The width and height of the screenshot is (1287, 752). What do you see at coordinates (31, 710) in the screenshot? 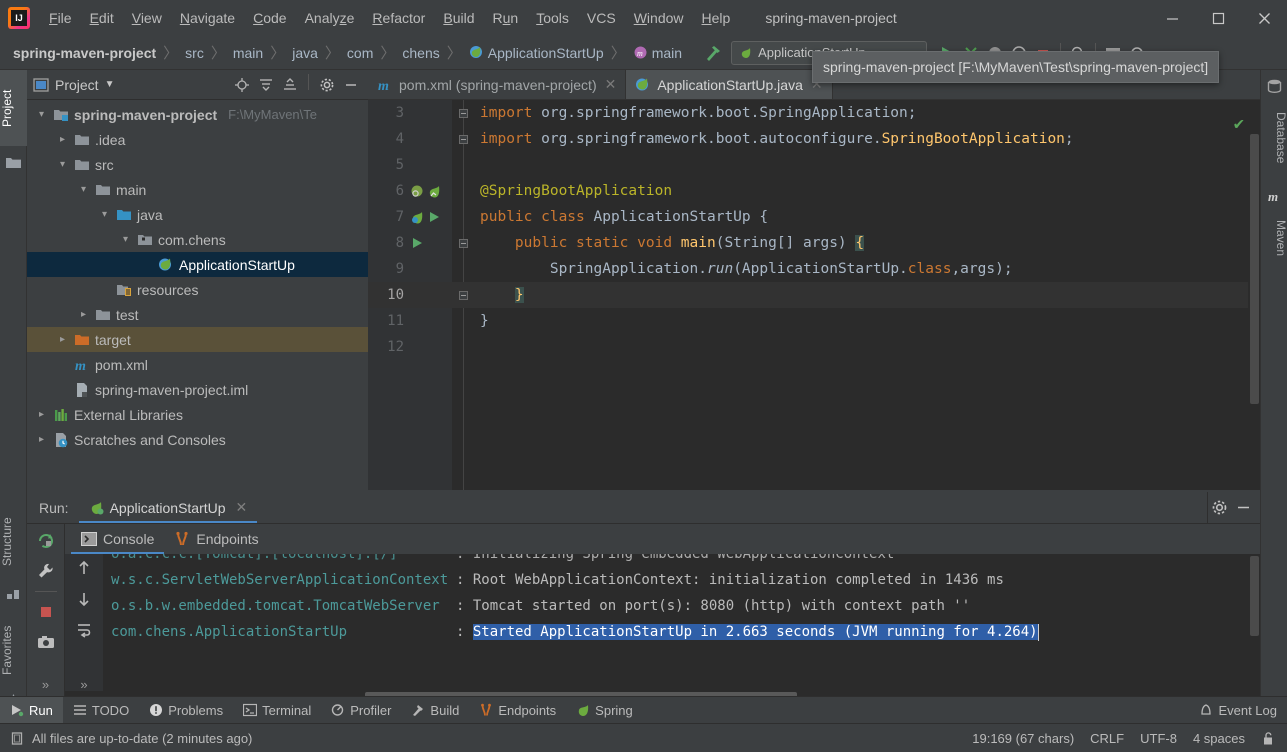
I see `bottom-tab-run: Run` at bounding box center [31, 710].